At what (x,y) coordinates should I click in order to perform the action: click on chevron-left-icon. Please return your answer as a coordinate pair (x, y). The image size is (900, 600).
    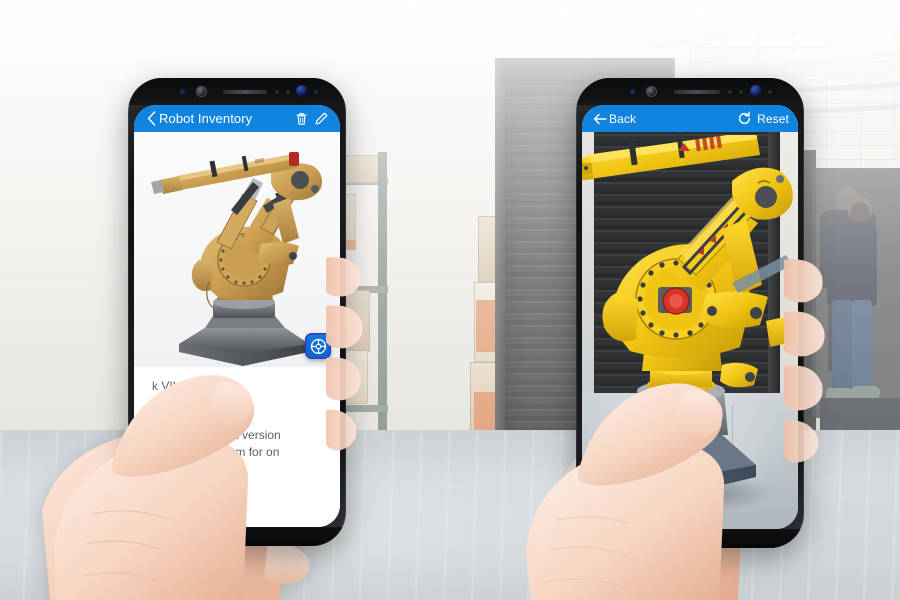
    Looking at the image, I should click on (151, 119).